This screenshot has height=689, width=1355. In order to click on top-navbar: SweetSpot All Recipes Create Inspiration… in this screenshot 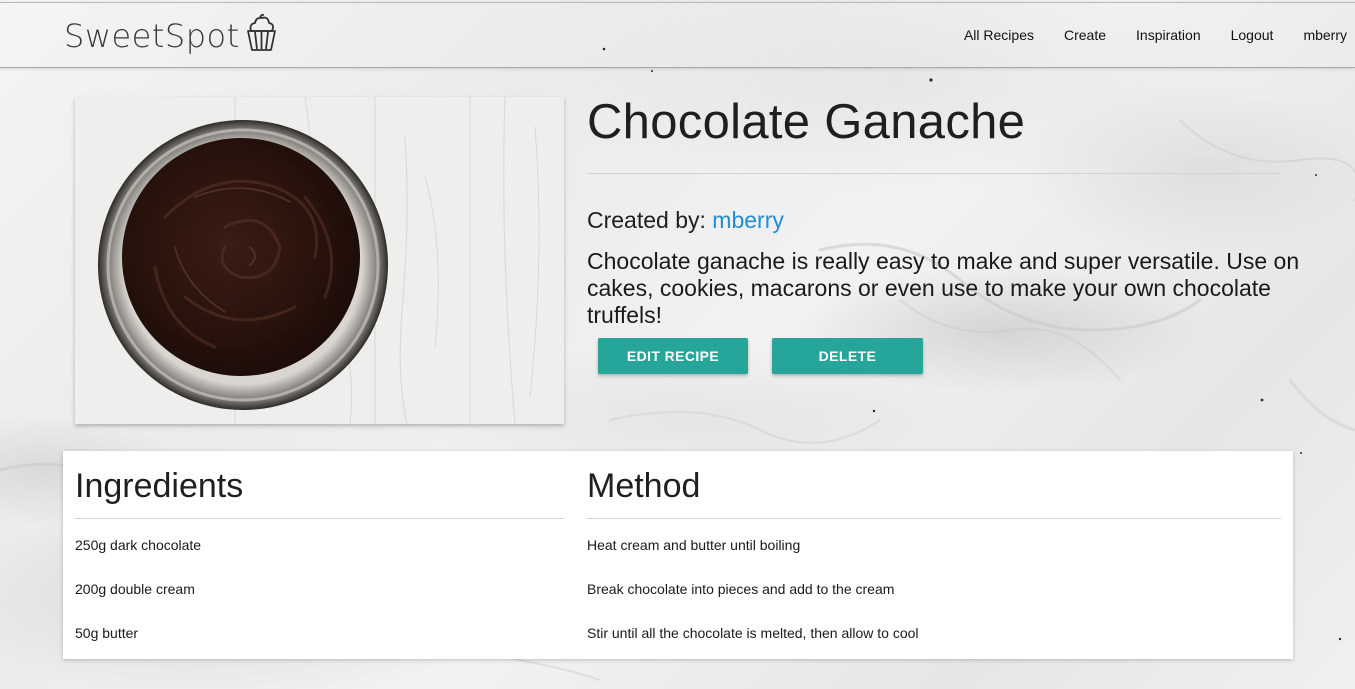, I will do `click(677, 35)`.